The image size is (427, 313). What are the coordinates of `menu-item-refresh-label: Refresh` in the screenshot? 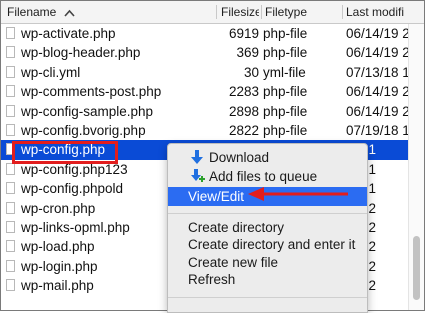 It's located at (212, 279).